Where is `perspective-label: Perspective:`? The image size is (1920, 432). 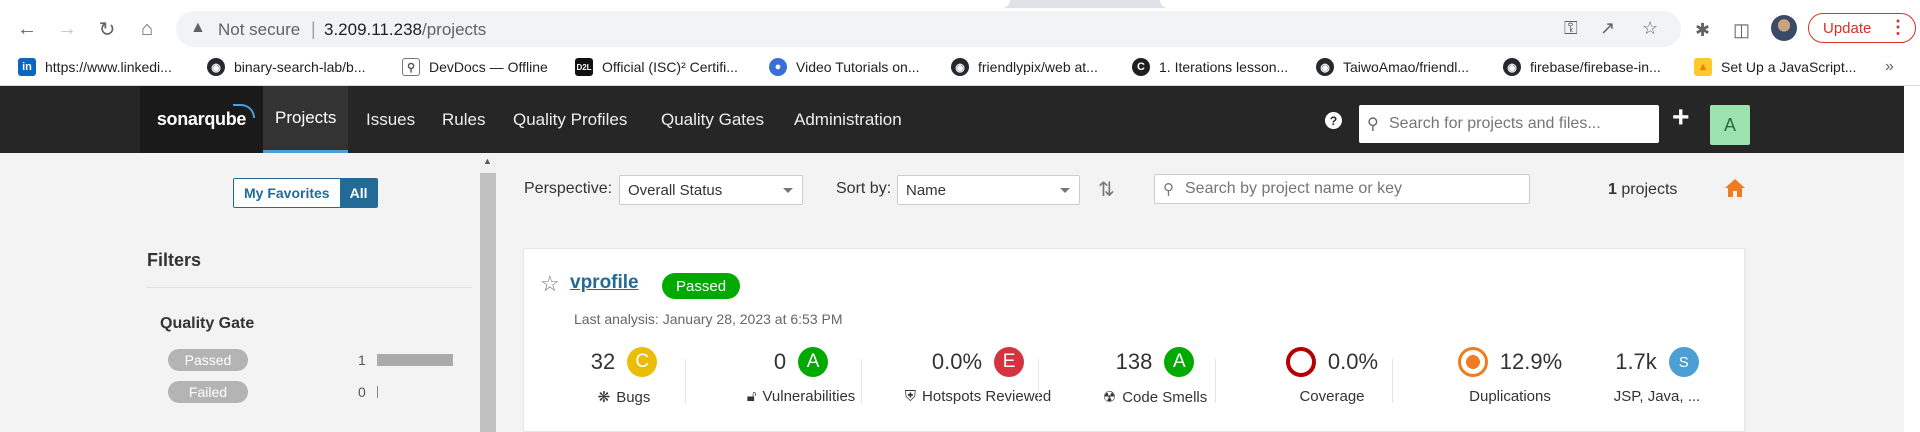
perspective-label: Perspective: is located at coordinates (568, 188).